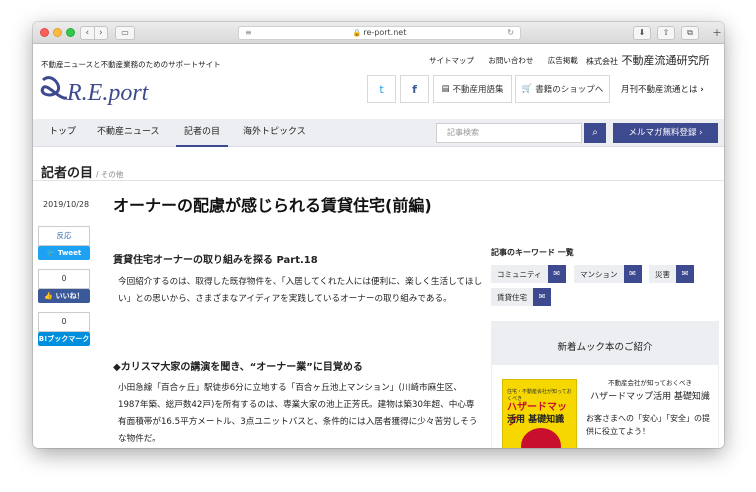 The height and width of the screenshot is (492, 756). Describe the element at coordinates (702, 90) in the screenshot. I see `chevron-right-icon: ›` at that location.